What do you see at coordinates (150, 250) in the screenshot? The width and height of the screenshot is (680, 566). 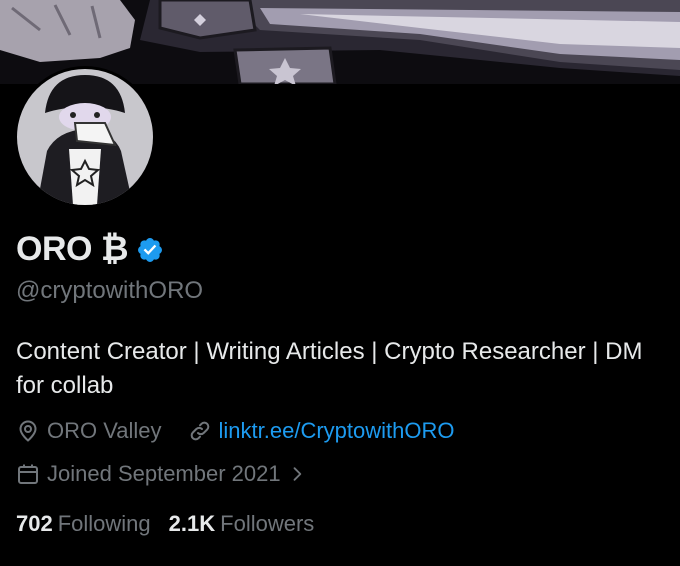 I see `verified-badge-icon` at bounding box center [150, 250].